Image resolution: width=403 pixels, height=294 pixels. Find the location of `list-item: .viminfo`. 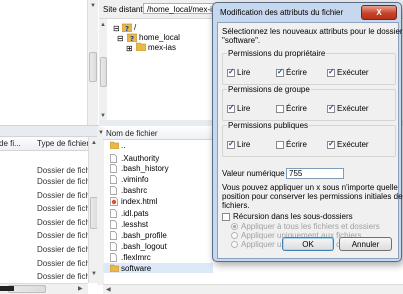

list-item: .viminfo is located at coordinates (158, 179).